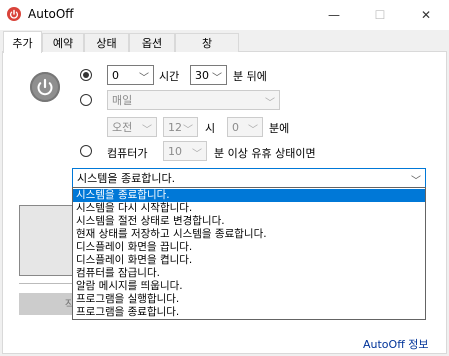 This screenshot has height=356, width=449. I want to click on list-item: 프로그램을 실행합니다., so click(249, 299).